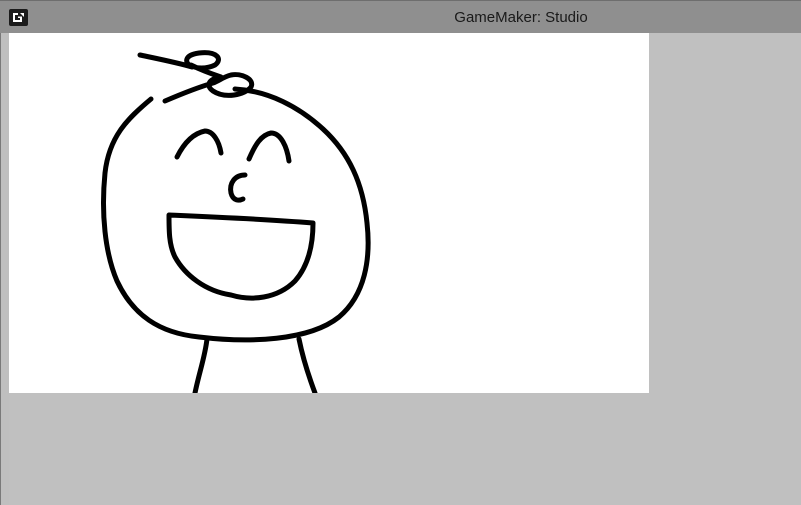  What do you see at coordinates (201, 364) in the screenshot?
I see `neck-left-stroke` at bounding box center [201, 364].